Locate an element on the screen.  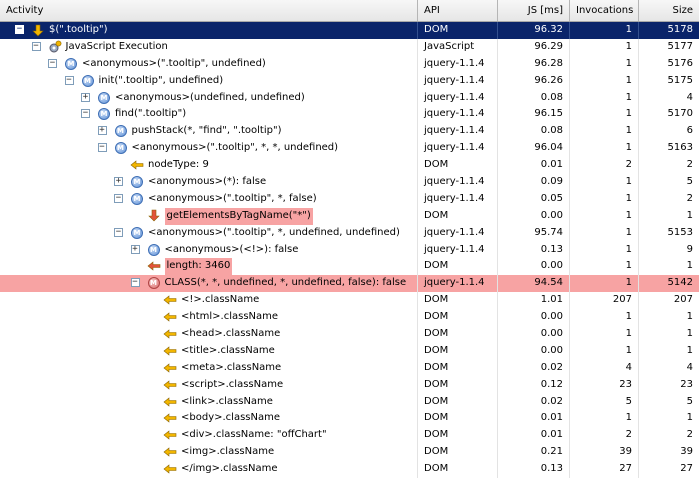
invocations-cell: 23 is located at coordinates (604, 385).